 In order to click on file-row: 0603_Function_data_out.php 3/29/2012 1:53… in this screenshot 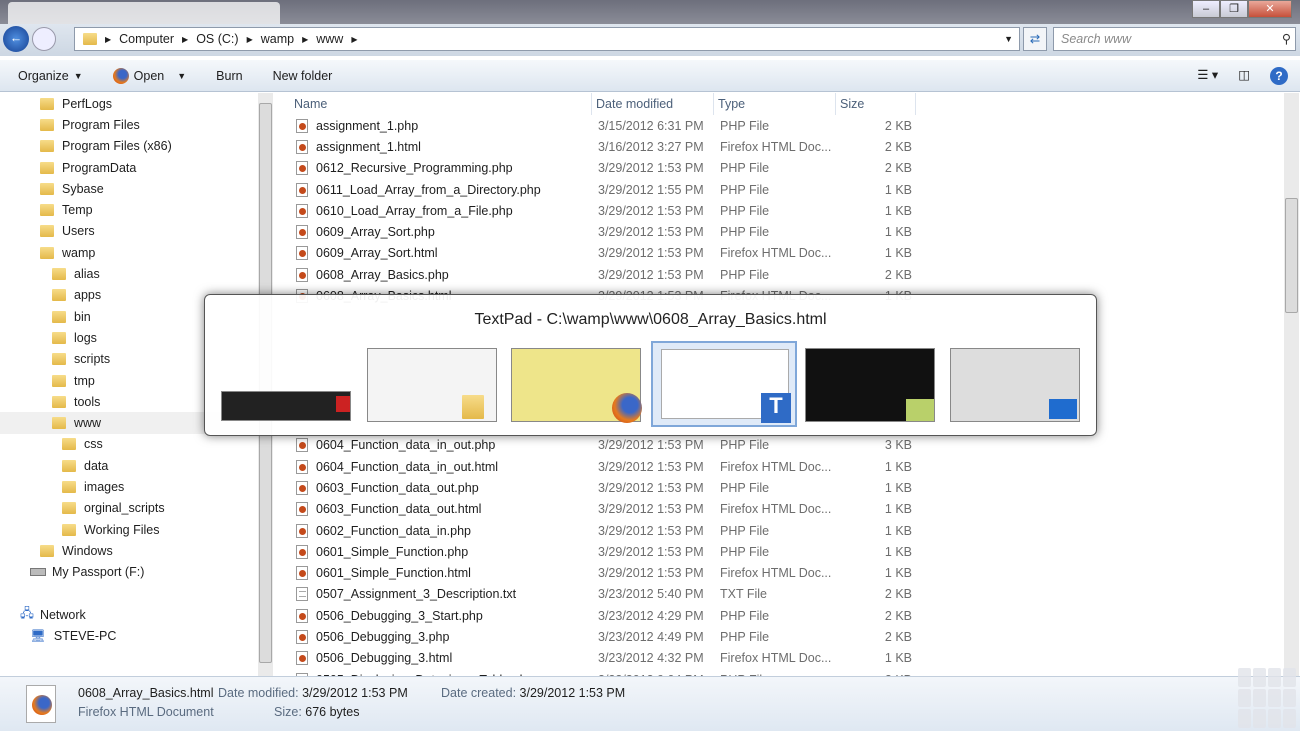, I will do `click(785, 487)`.